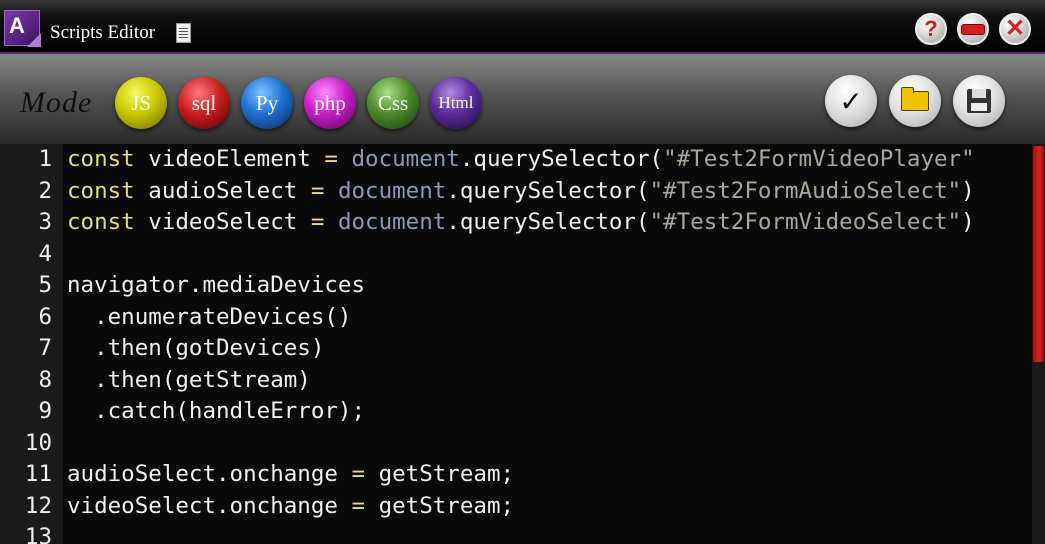 This screenshot has width=1045, height=544. What do you see at coordinates (17, 25) in the screenshot?
I see `logo-letter: A` at bounding box center [17, 25].